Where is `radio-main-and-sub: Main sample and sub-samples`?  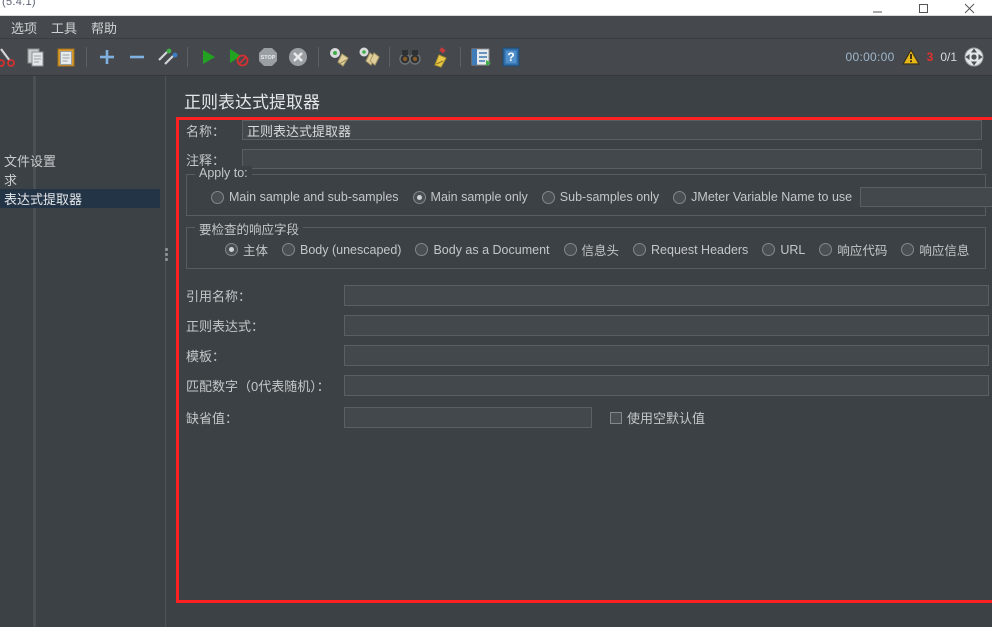 radio-main-and-sub: Main sample and sub-samples is located at coordinates (305, 197).